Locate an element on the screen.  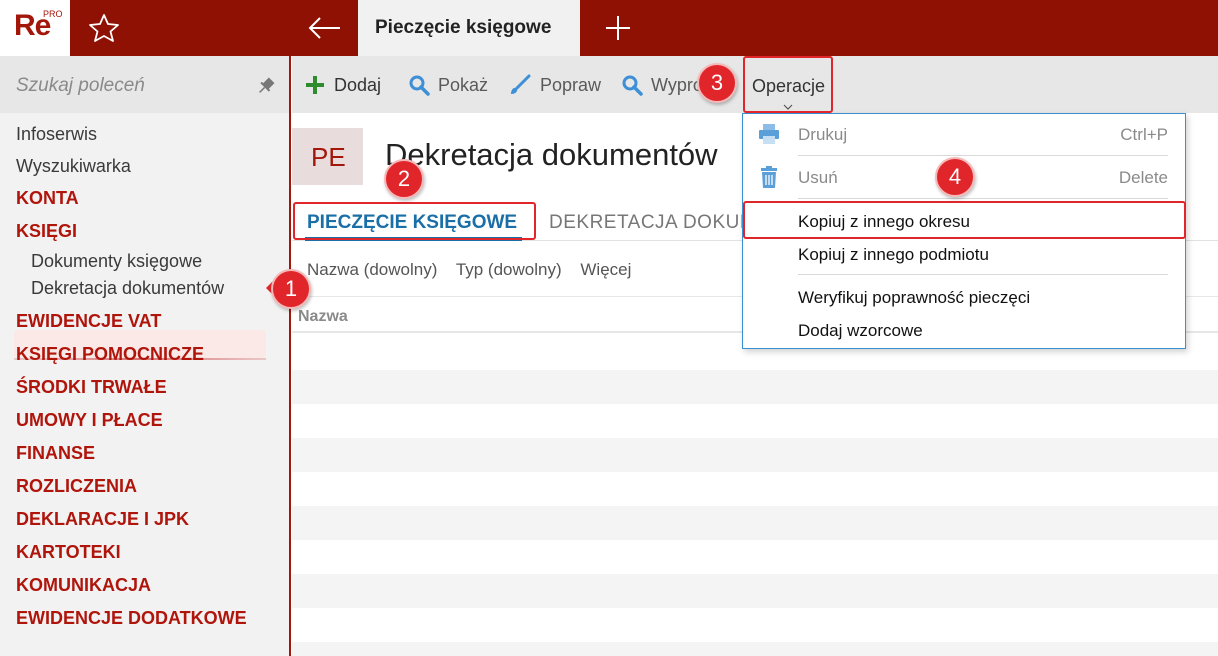
command-search is located at coordinates (144, 84).